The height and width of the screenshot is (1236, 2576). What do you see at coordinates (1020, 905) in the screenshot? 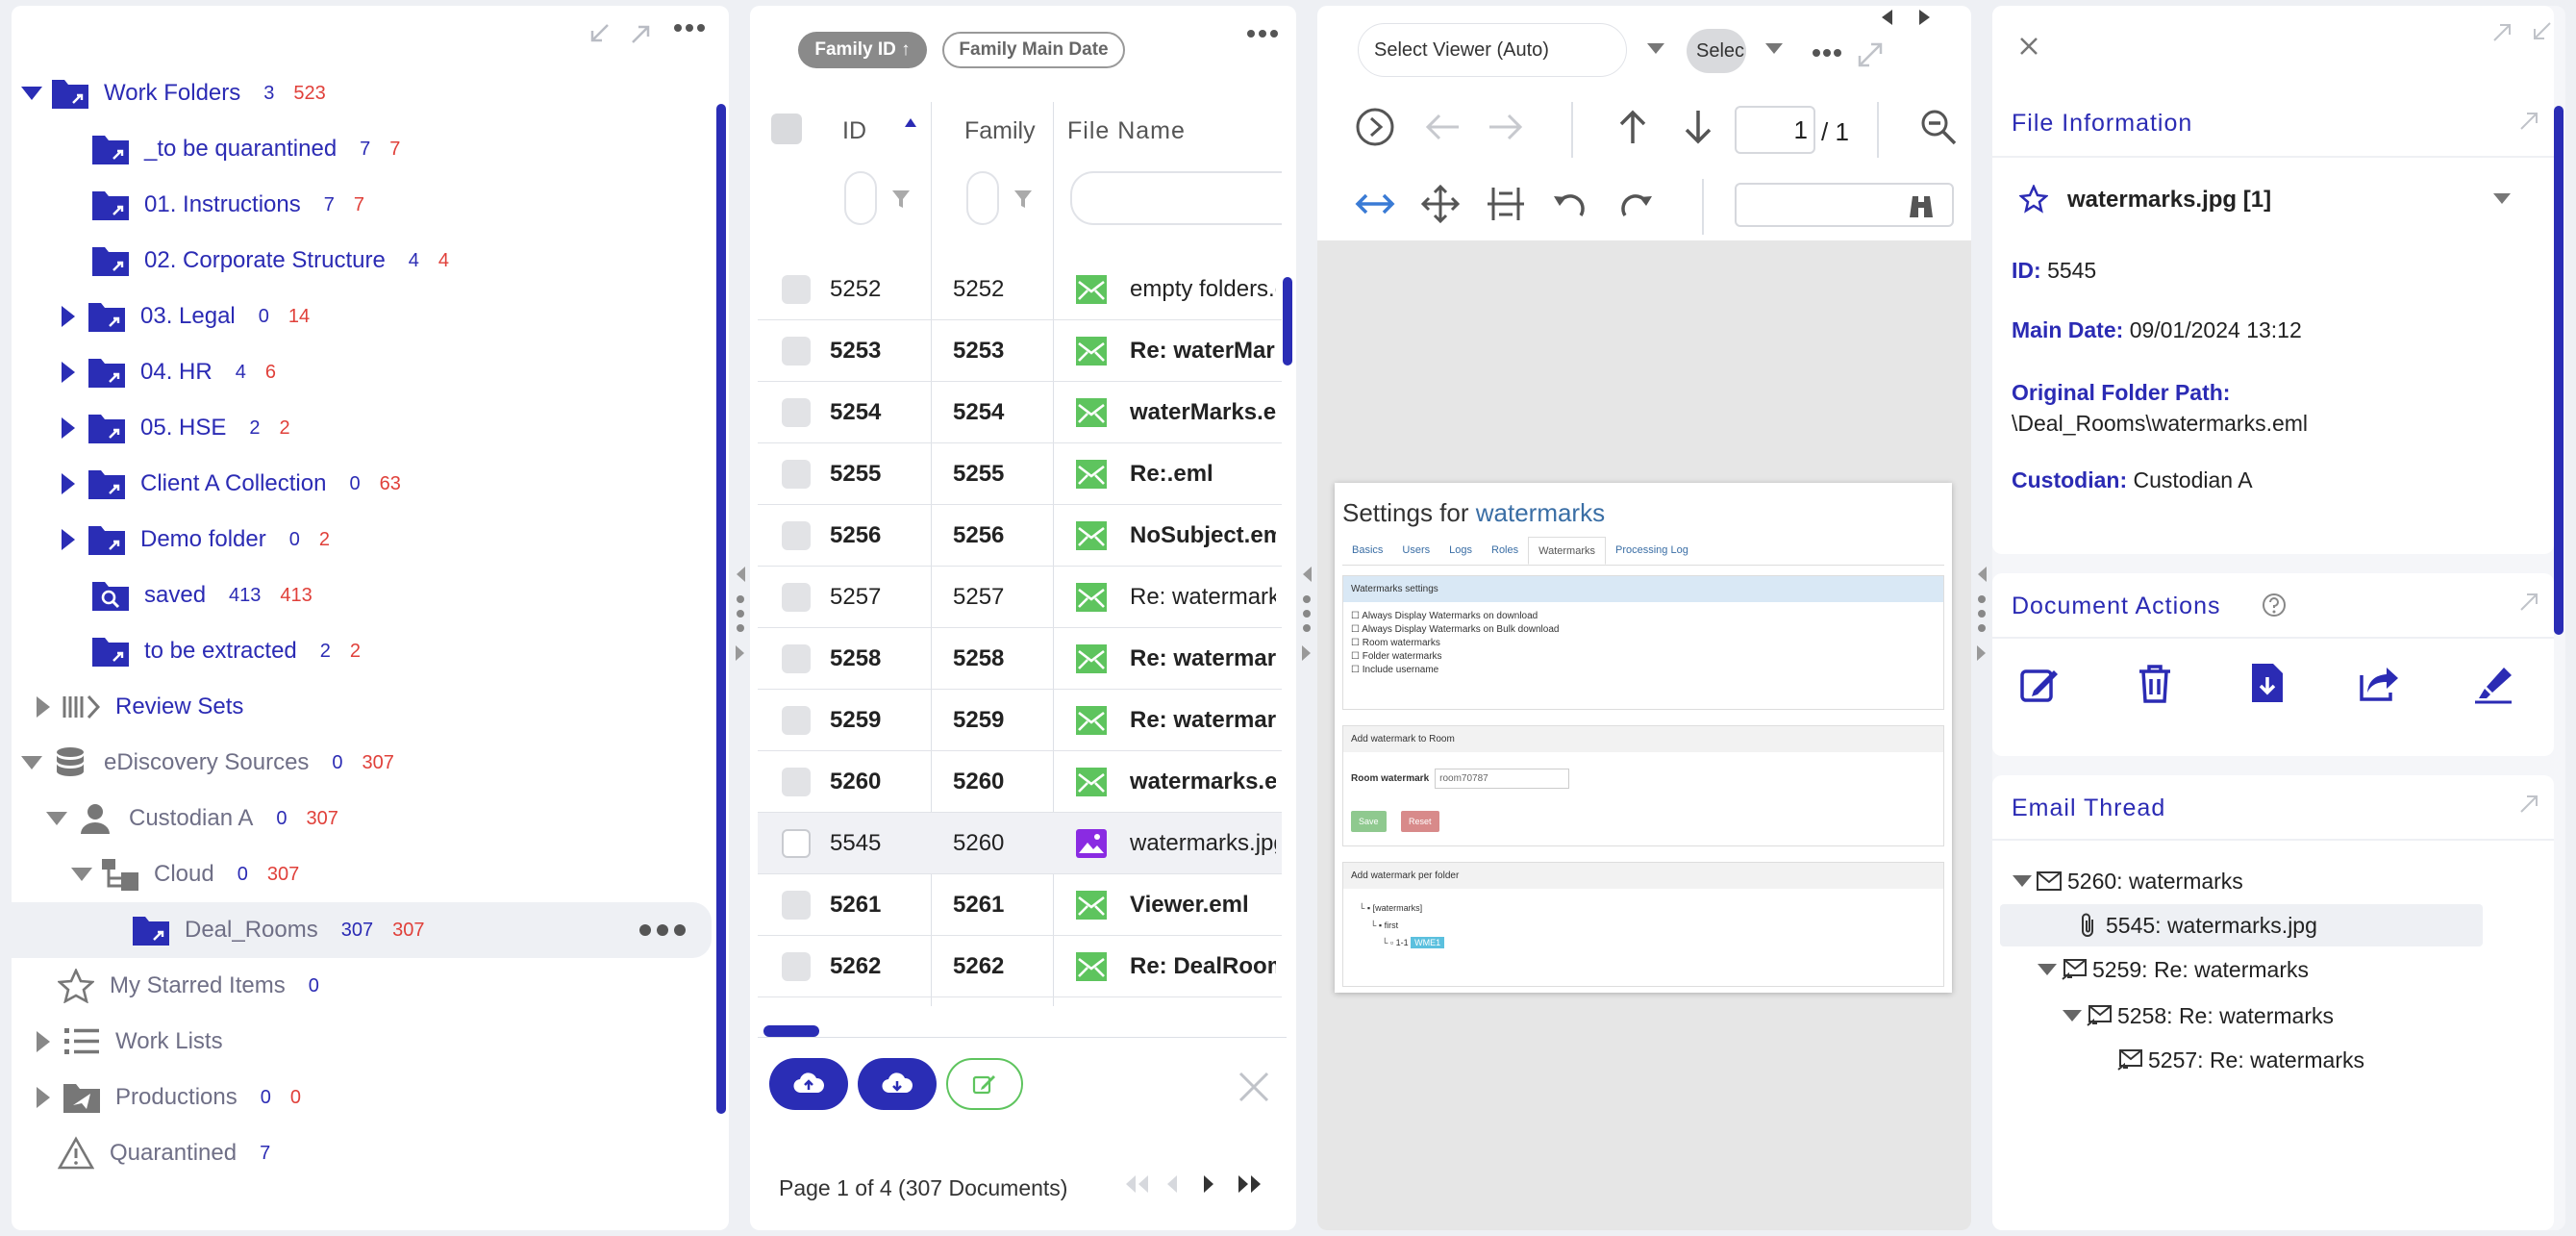
I see `table-row: 5261 5261 Viewer.eml` at bounding box center [1020, 905].